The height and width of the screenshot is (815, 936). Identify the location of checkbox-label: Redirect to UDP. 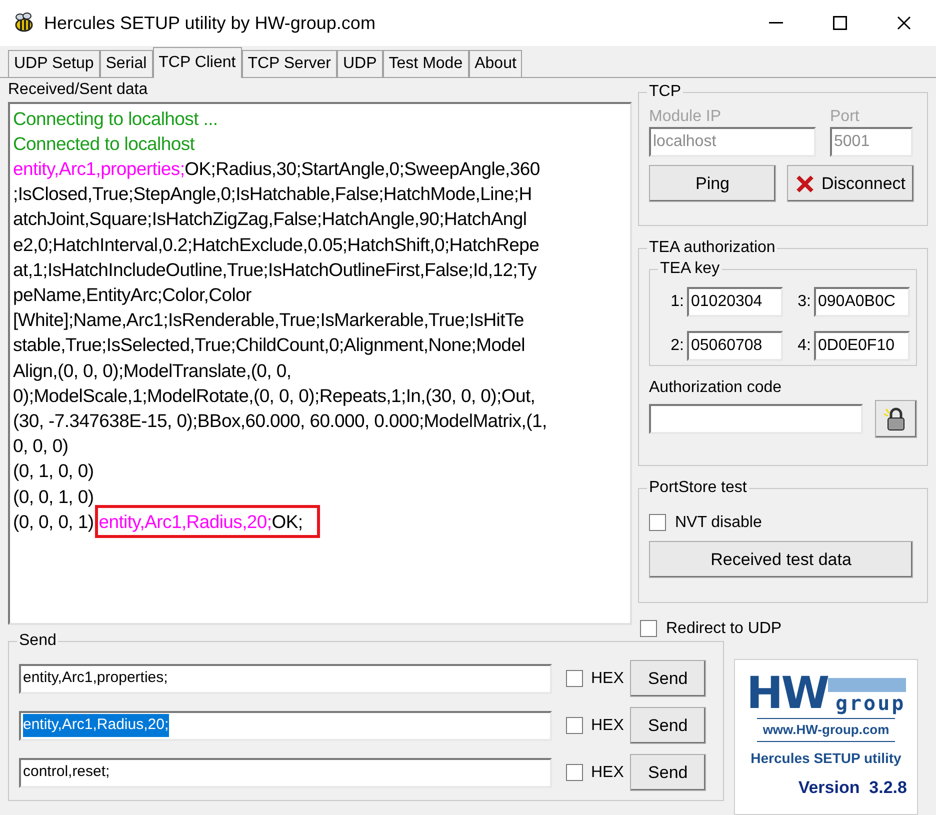
(724, 628).